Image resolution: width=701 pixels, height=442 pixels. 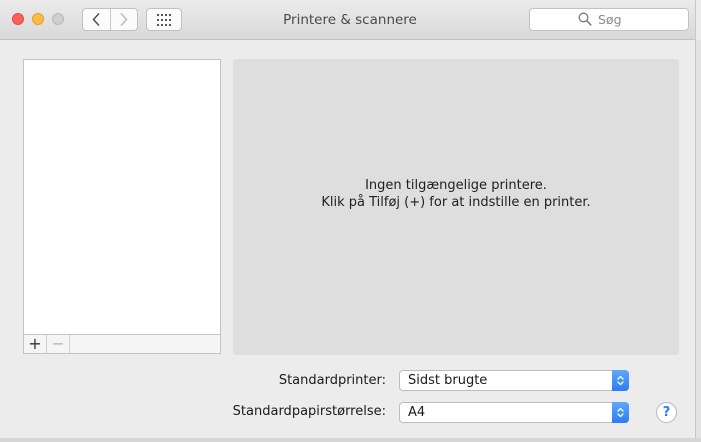 I want to click on remove-printer-button: −, so click(x=58, y=344).